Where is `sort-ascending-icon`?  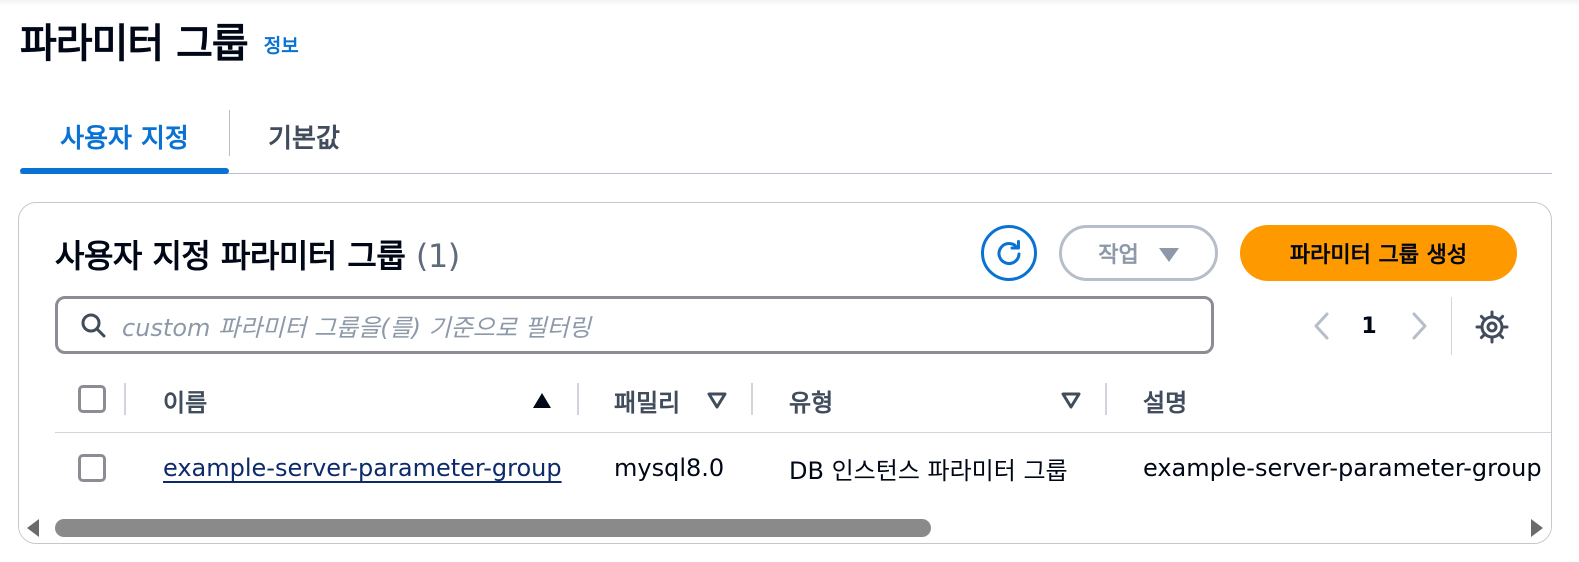 sort-ascending-icon is located at coordinates (542, 400).